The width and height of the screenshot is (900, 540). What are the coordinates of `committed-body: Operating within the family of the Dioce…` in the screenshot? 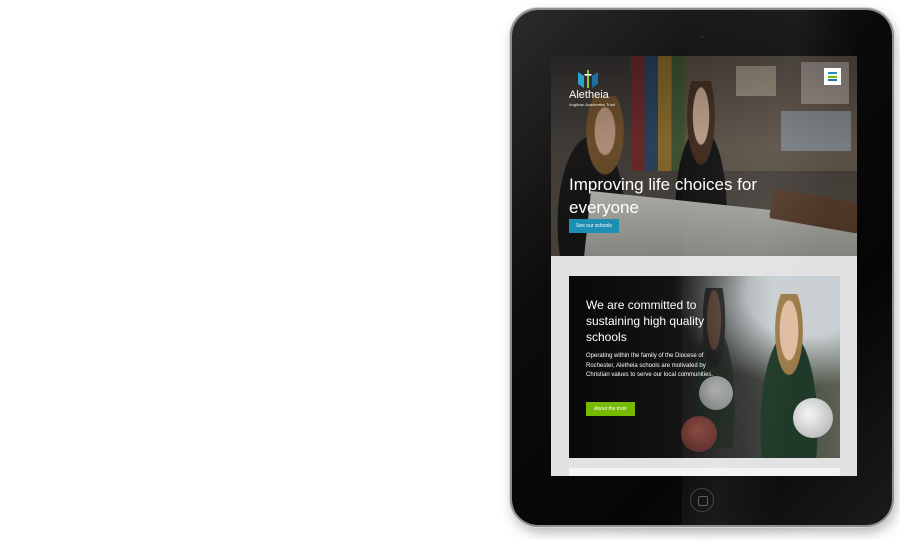 It's located at (650, 365).